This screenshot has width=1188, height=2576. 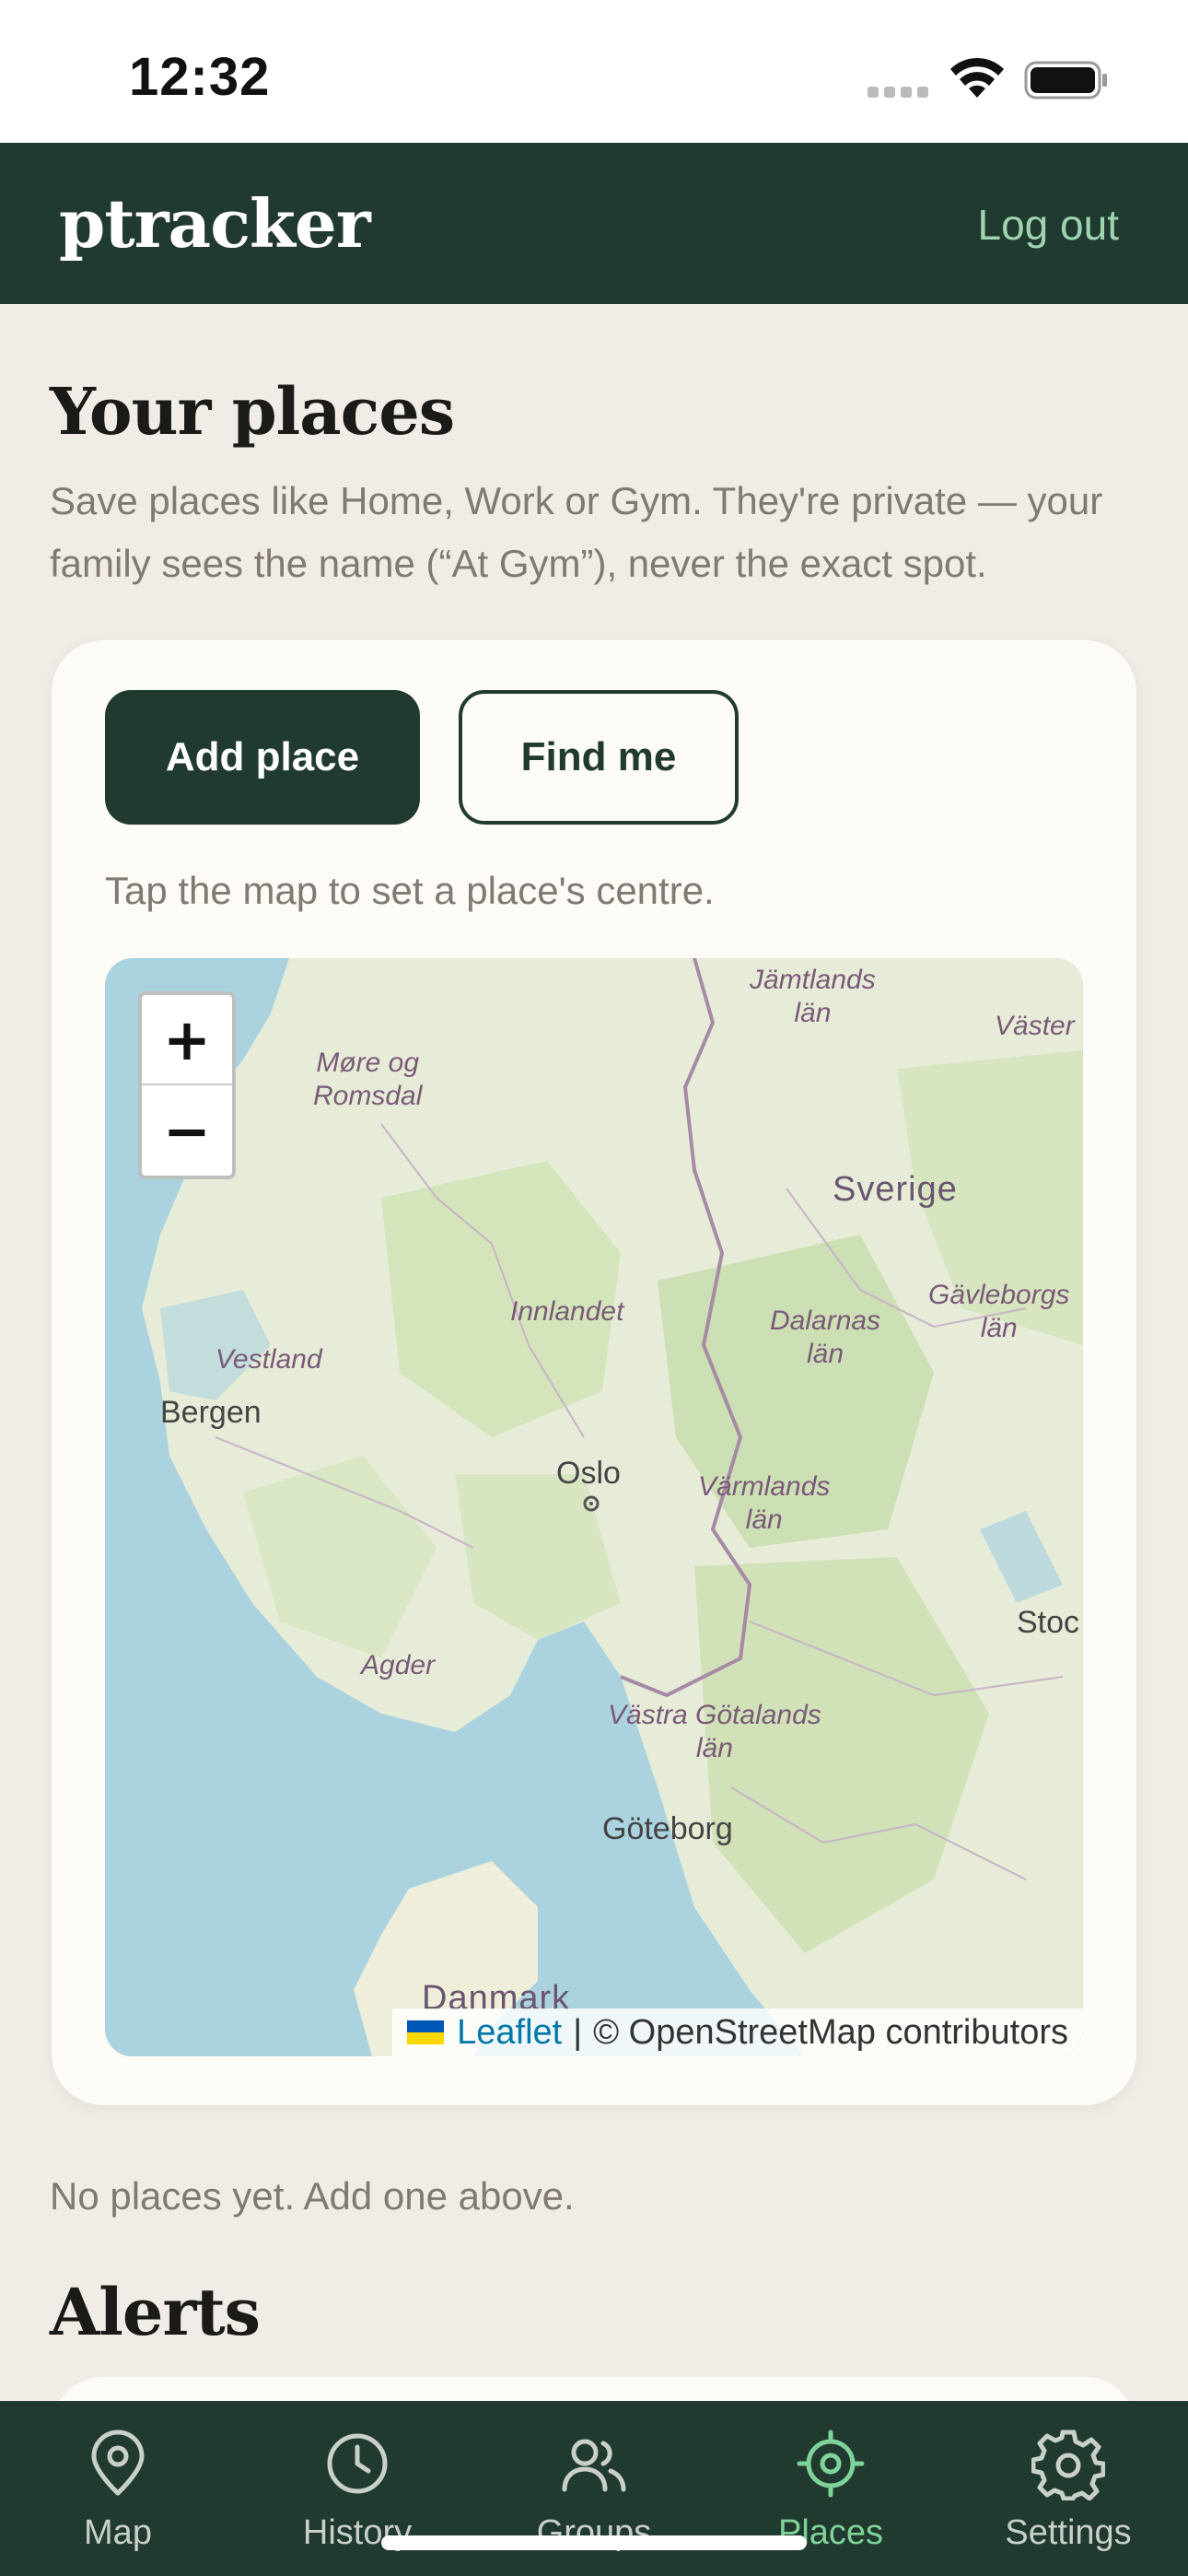 I want to click on map-label-bergen: Bergen, so click(x=211, y=1412).